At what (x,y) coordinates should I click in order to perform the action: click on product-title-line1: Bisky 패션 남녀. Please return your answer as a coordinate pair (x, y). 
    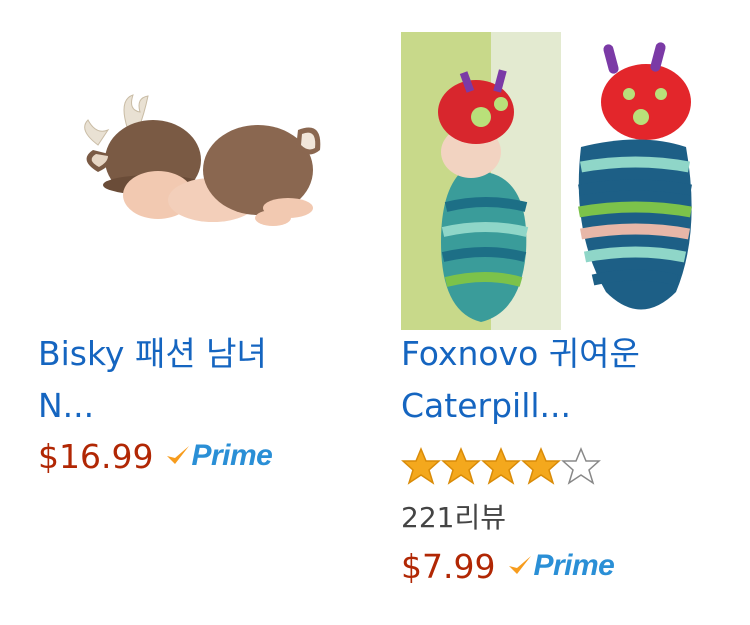
    Looking at the image, I should click on (203, 354).